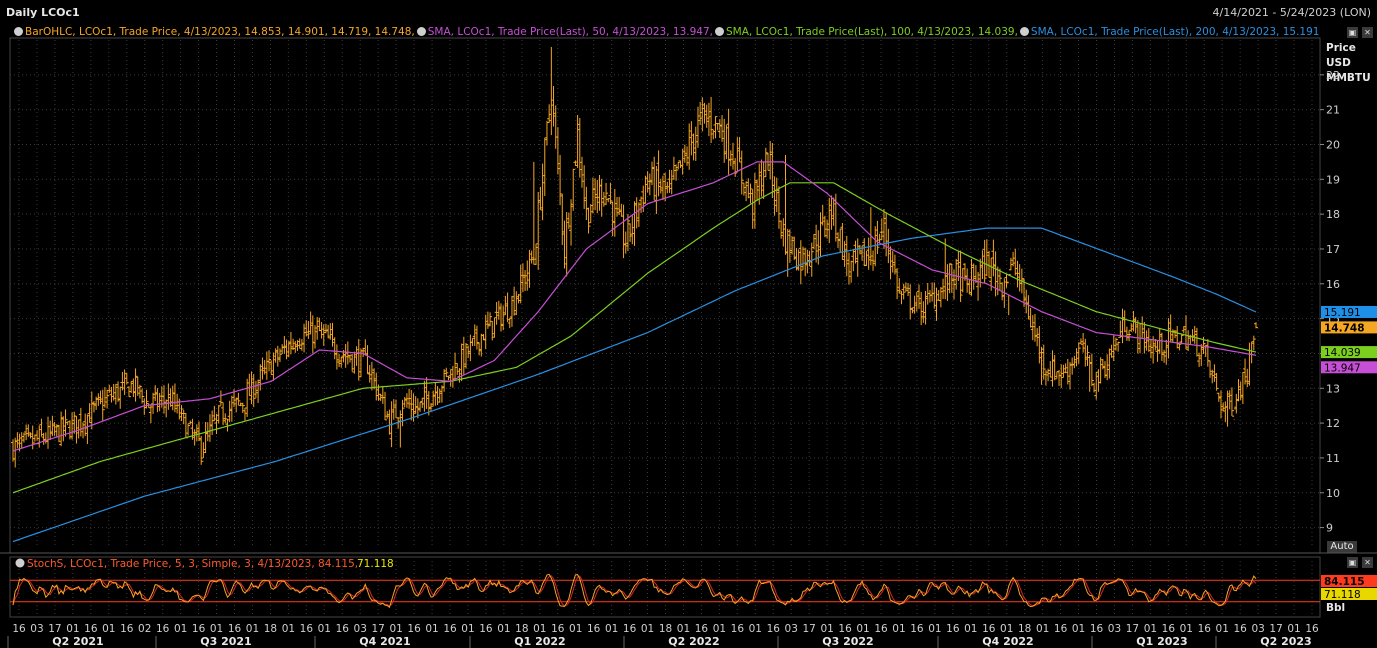 This screenshot has height=648, width=1377. Describe the element at coordinates (1333, 214) in the screenshot. I see `y-tick-label: 18` at that location.